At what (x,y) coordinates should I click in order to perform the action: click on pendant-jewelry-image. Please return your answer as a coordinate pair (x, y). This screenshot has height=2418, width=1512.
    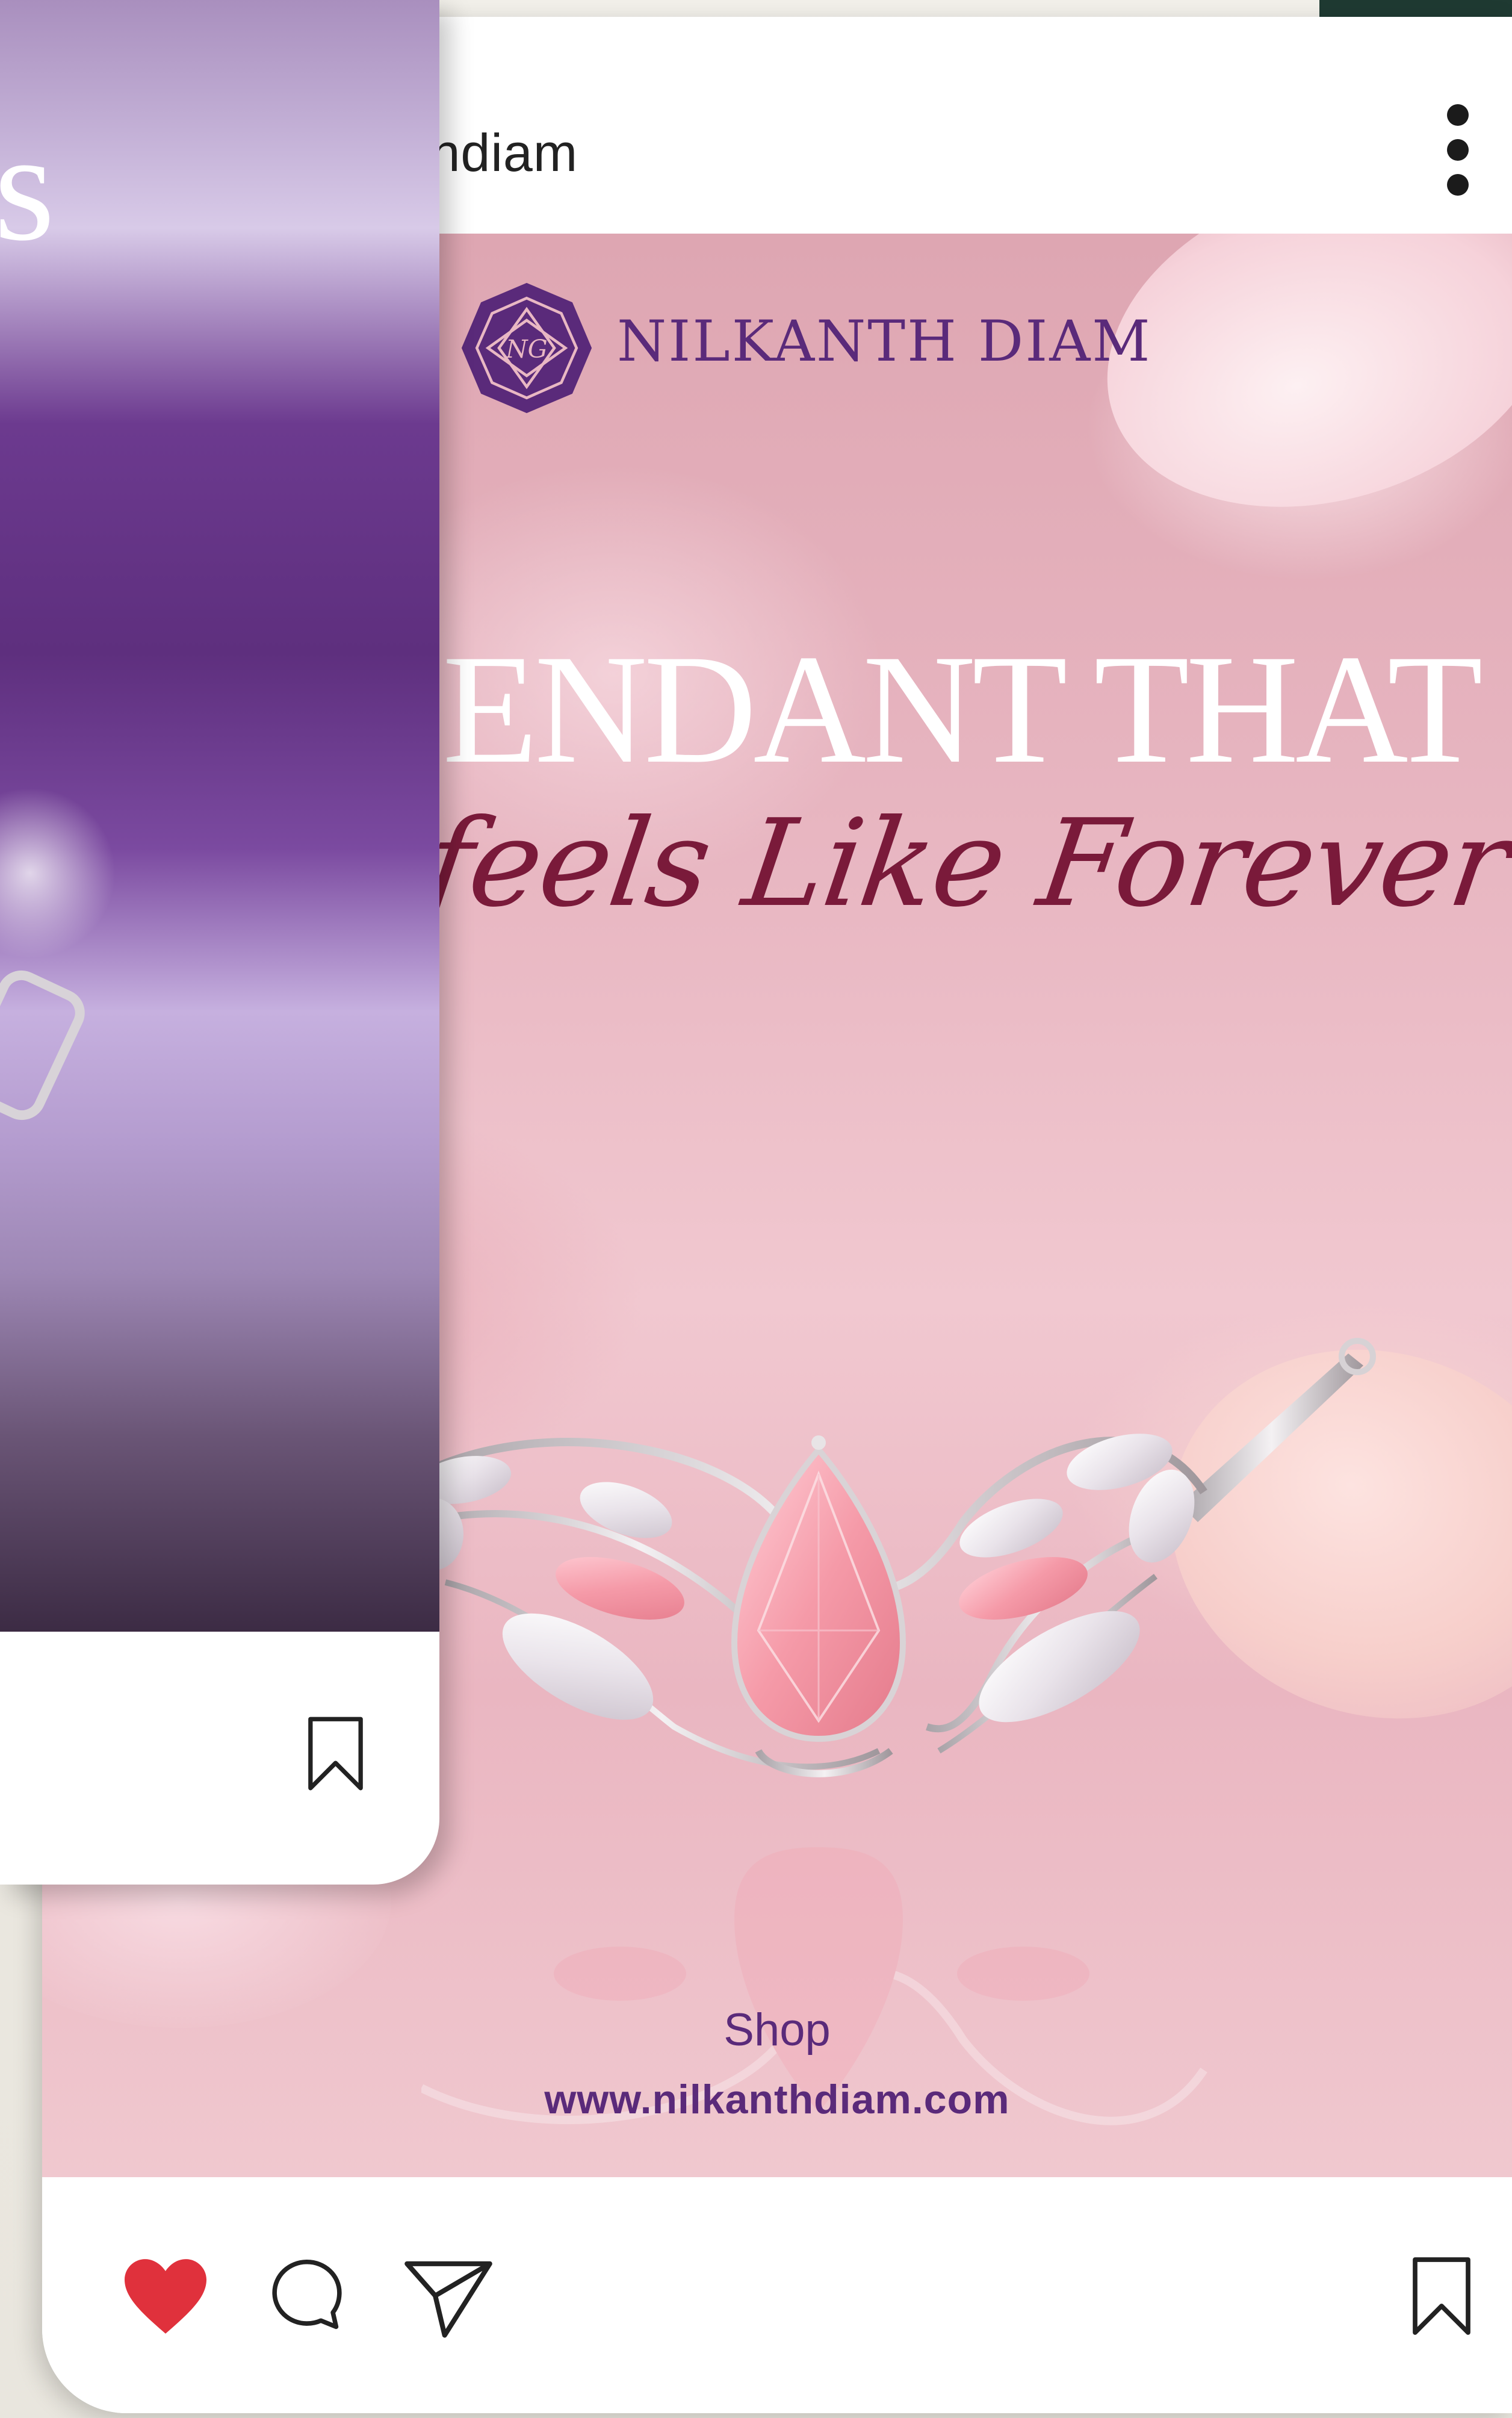
    Looking at the image, I should click on (898, 1557).